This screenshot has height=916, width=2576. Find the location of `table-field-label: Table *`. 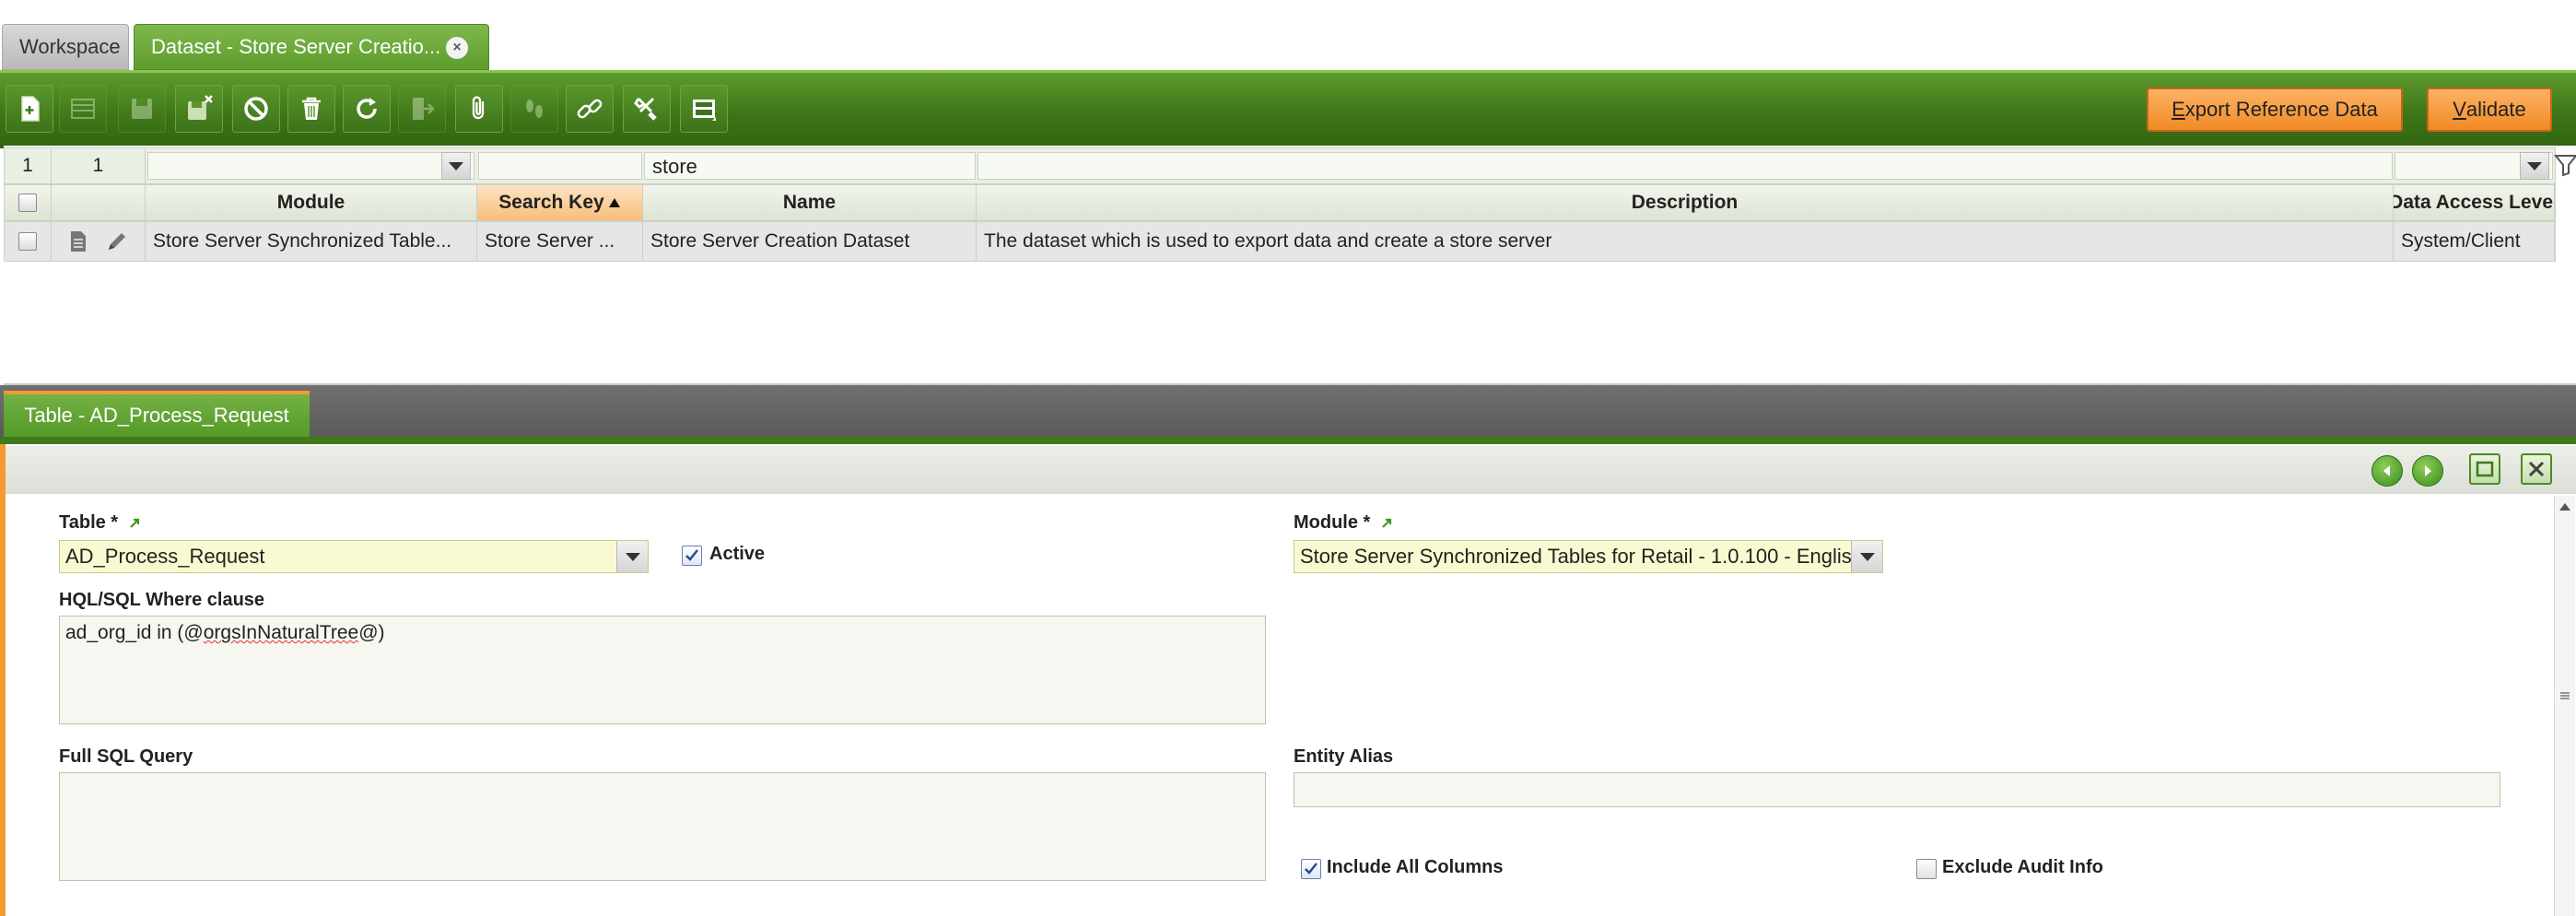

table-field-label: Table * is located at coordinates (99, 523).